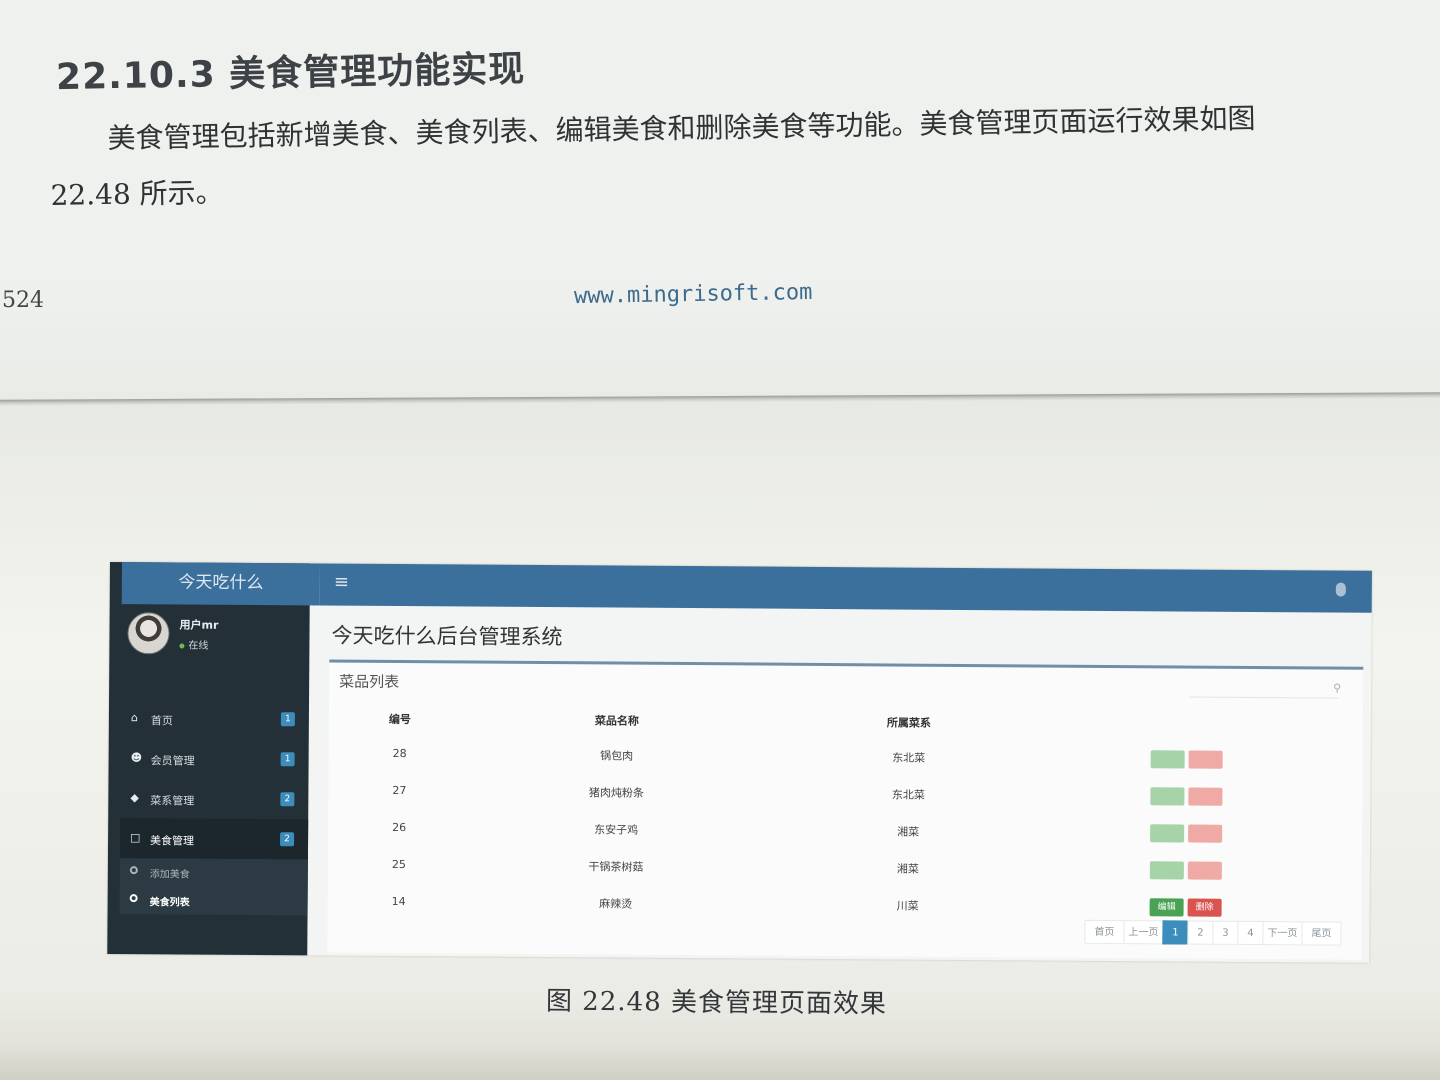  What do you see at coordinates (1187, 724) in the screenshot?
I see `column-header-actions` at bounding box center [1187, 724].